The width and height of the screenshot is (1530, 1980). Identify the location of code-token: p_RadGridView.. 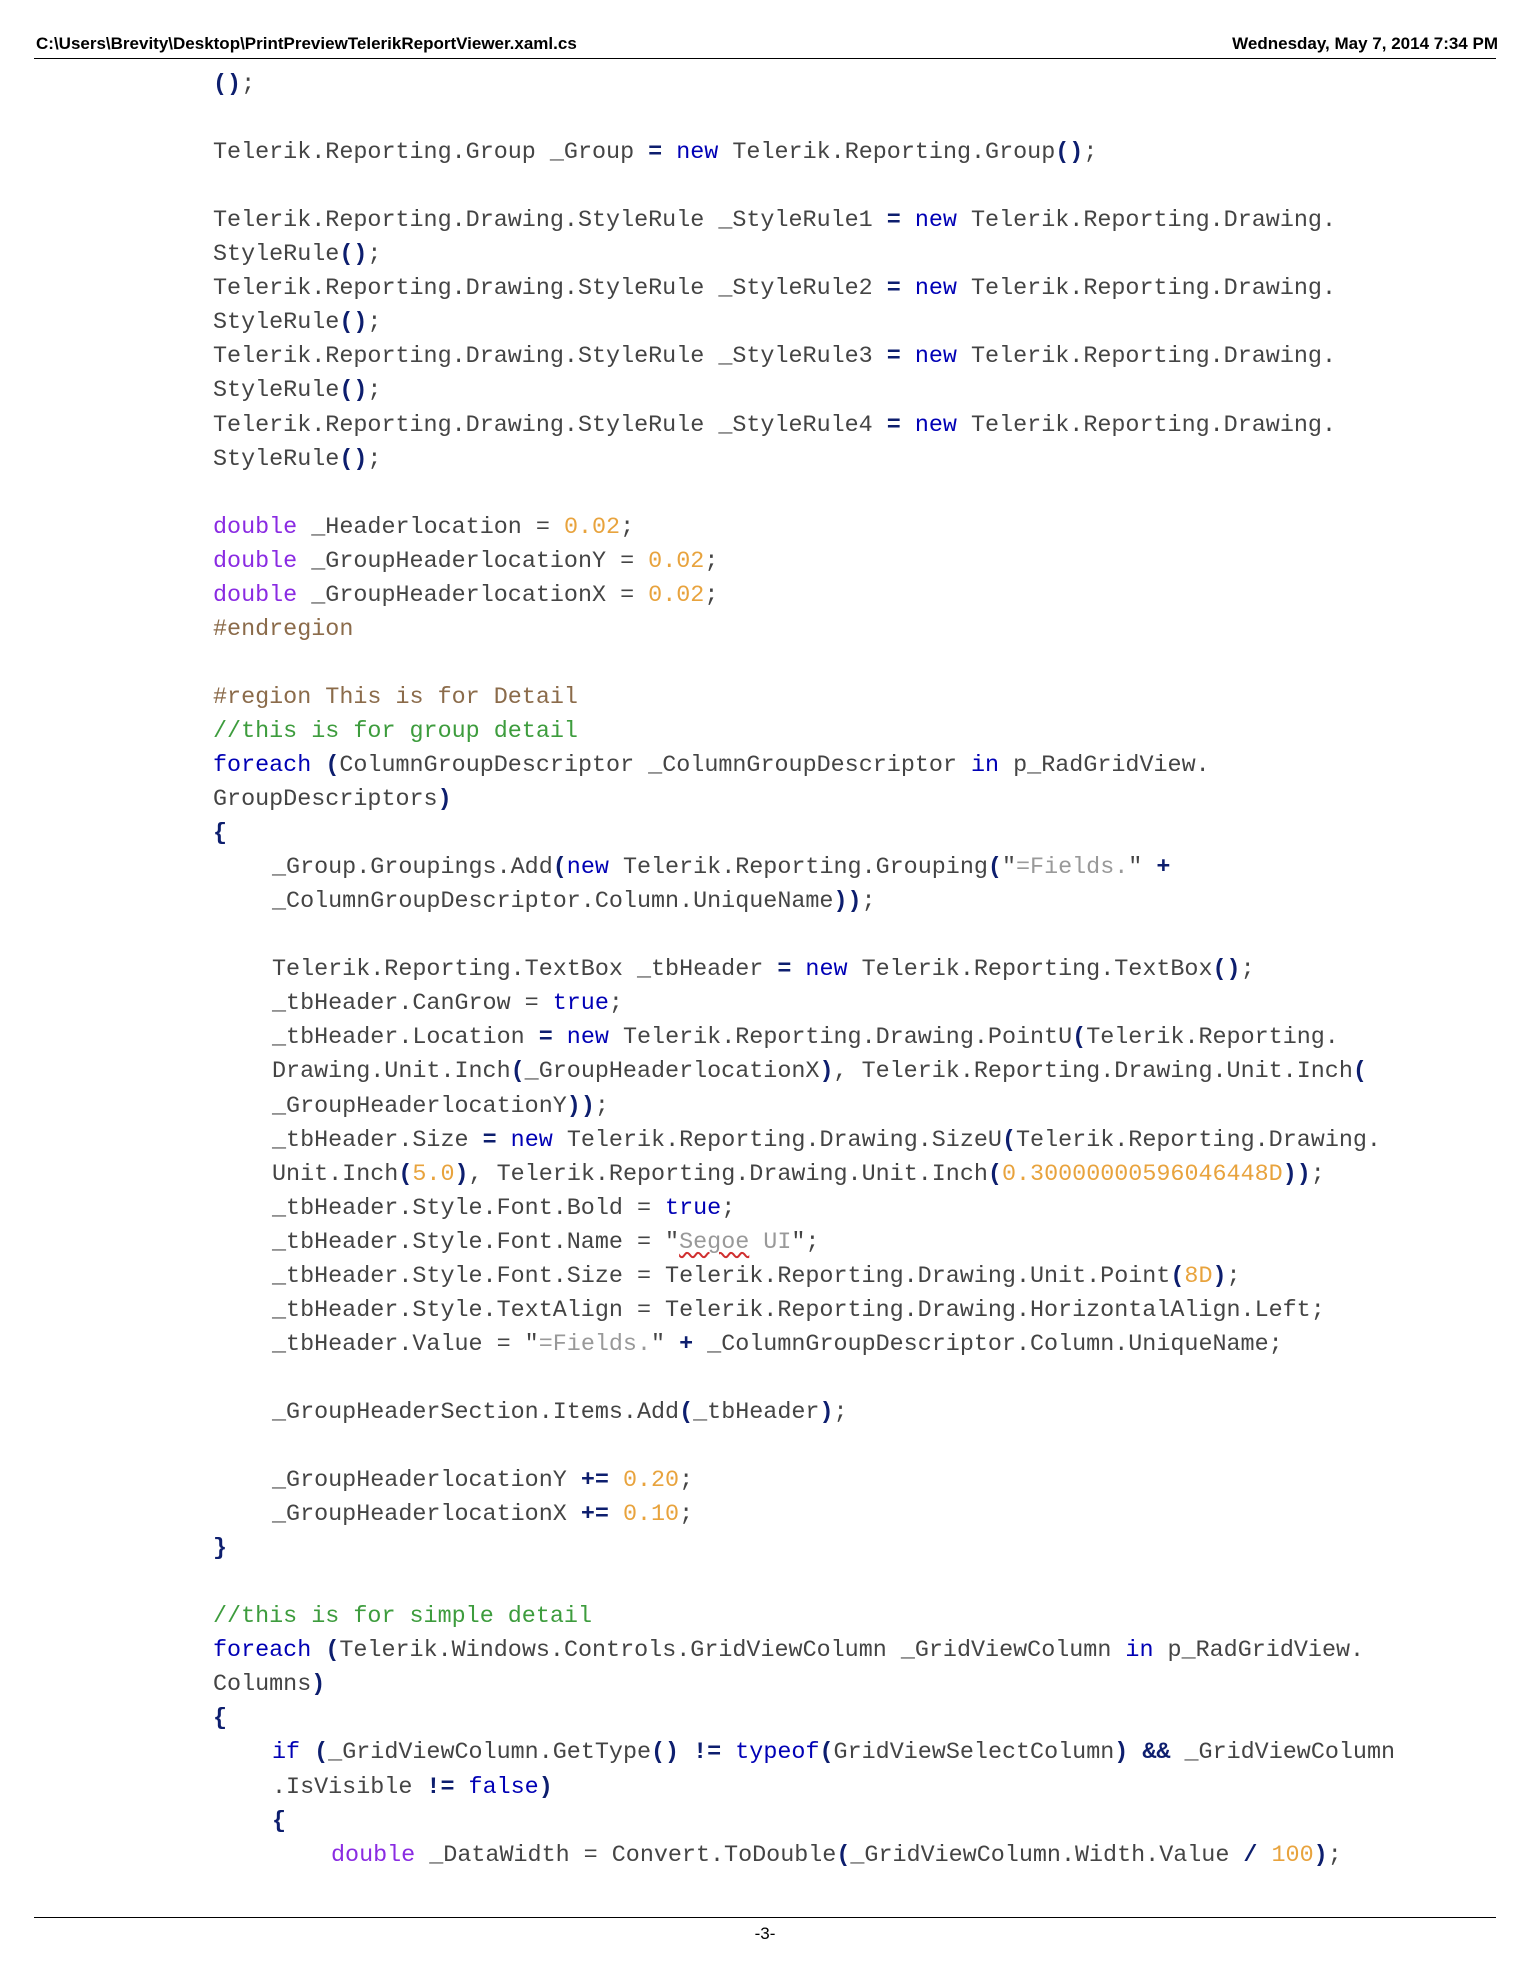
(1104, 766).